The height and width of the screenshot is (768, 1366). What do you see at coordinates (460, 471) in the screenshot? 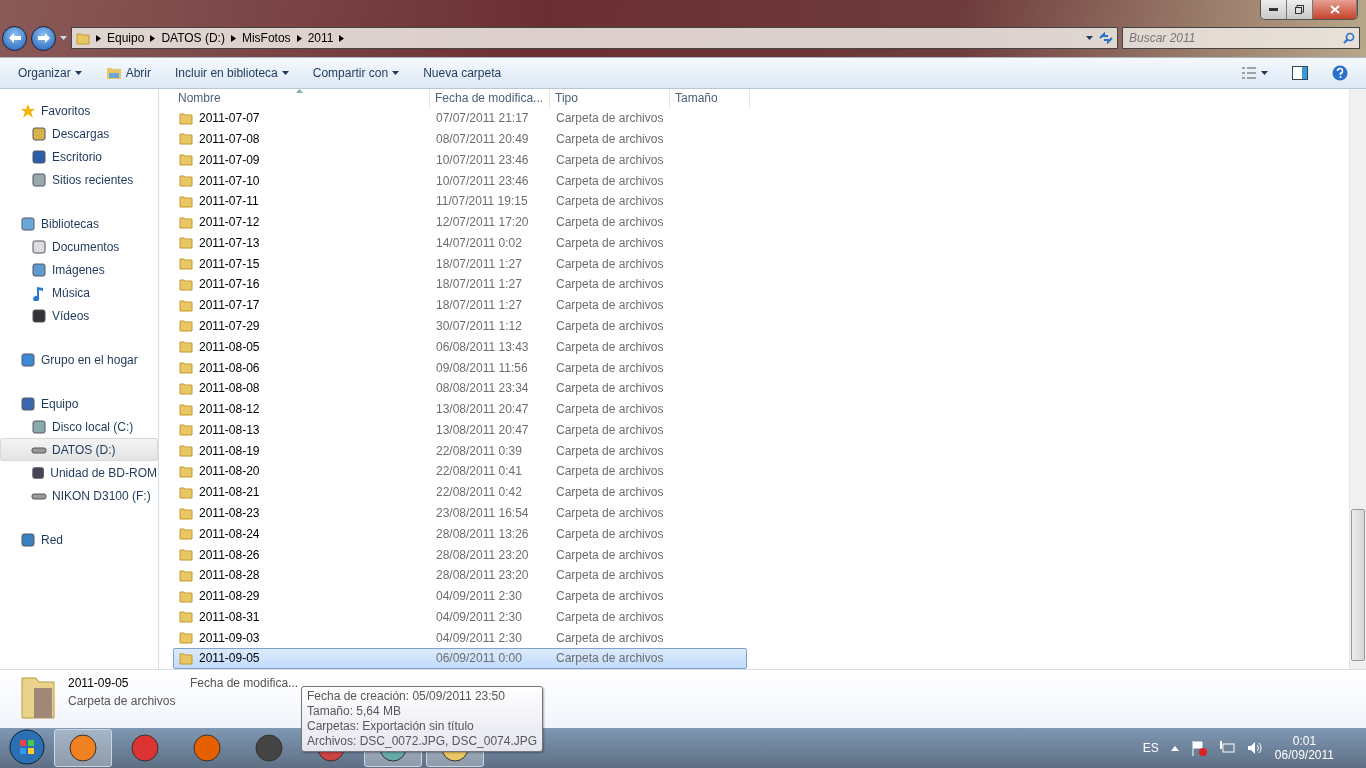
I see `file-row: 2011-08-20 22/08/2011 0:41 Carpeta de archivos` at bounding box center [460, 471].